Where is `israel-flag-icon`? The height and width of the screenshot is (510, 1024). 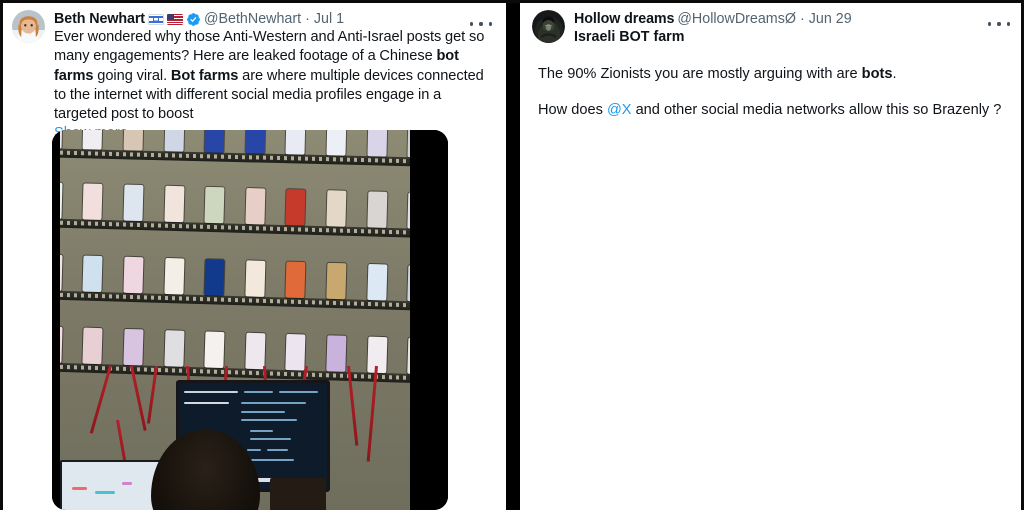 israel-flag-icon is located at coordinates (155, 19).